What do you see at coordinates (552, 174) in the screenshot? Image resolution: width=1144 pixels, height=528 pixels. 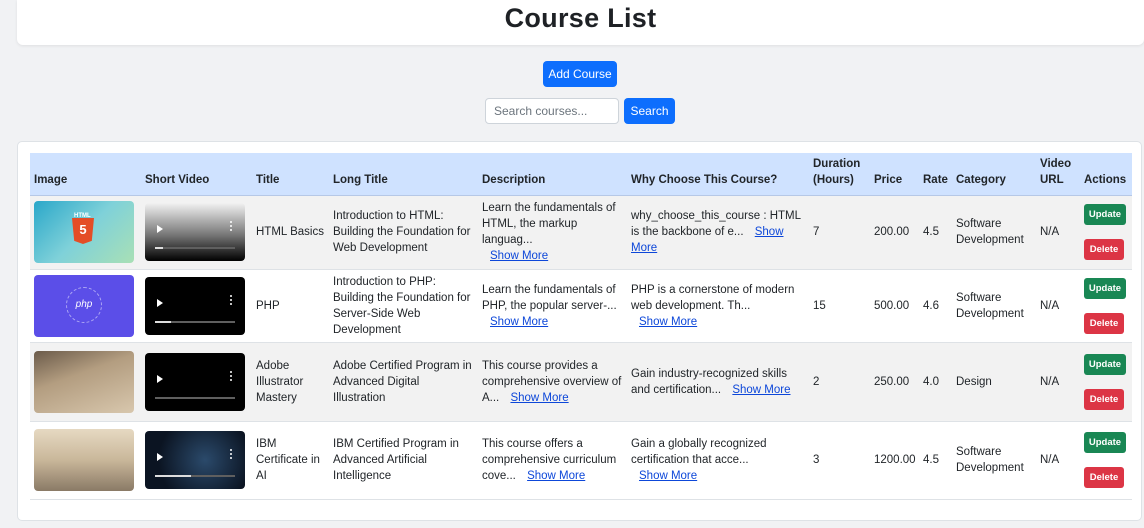 I see `header-description: Description` at bounding box center [552, 174].